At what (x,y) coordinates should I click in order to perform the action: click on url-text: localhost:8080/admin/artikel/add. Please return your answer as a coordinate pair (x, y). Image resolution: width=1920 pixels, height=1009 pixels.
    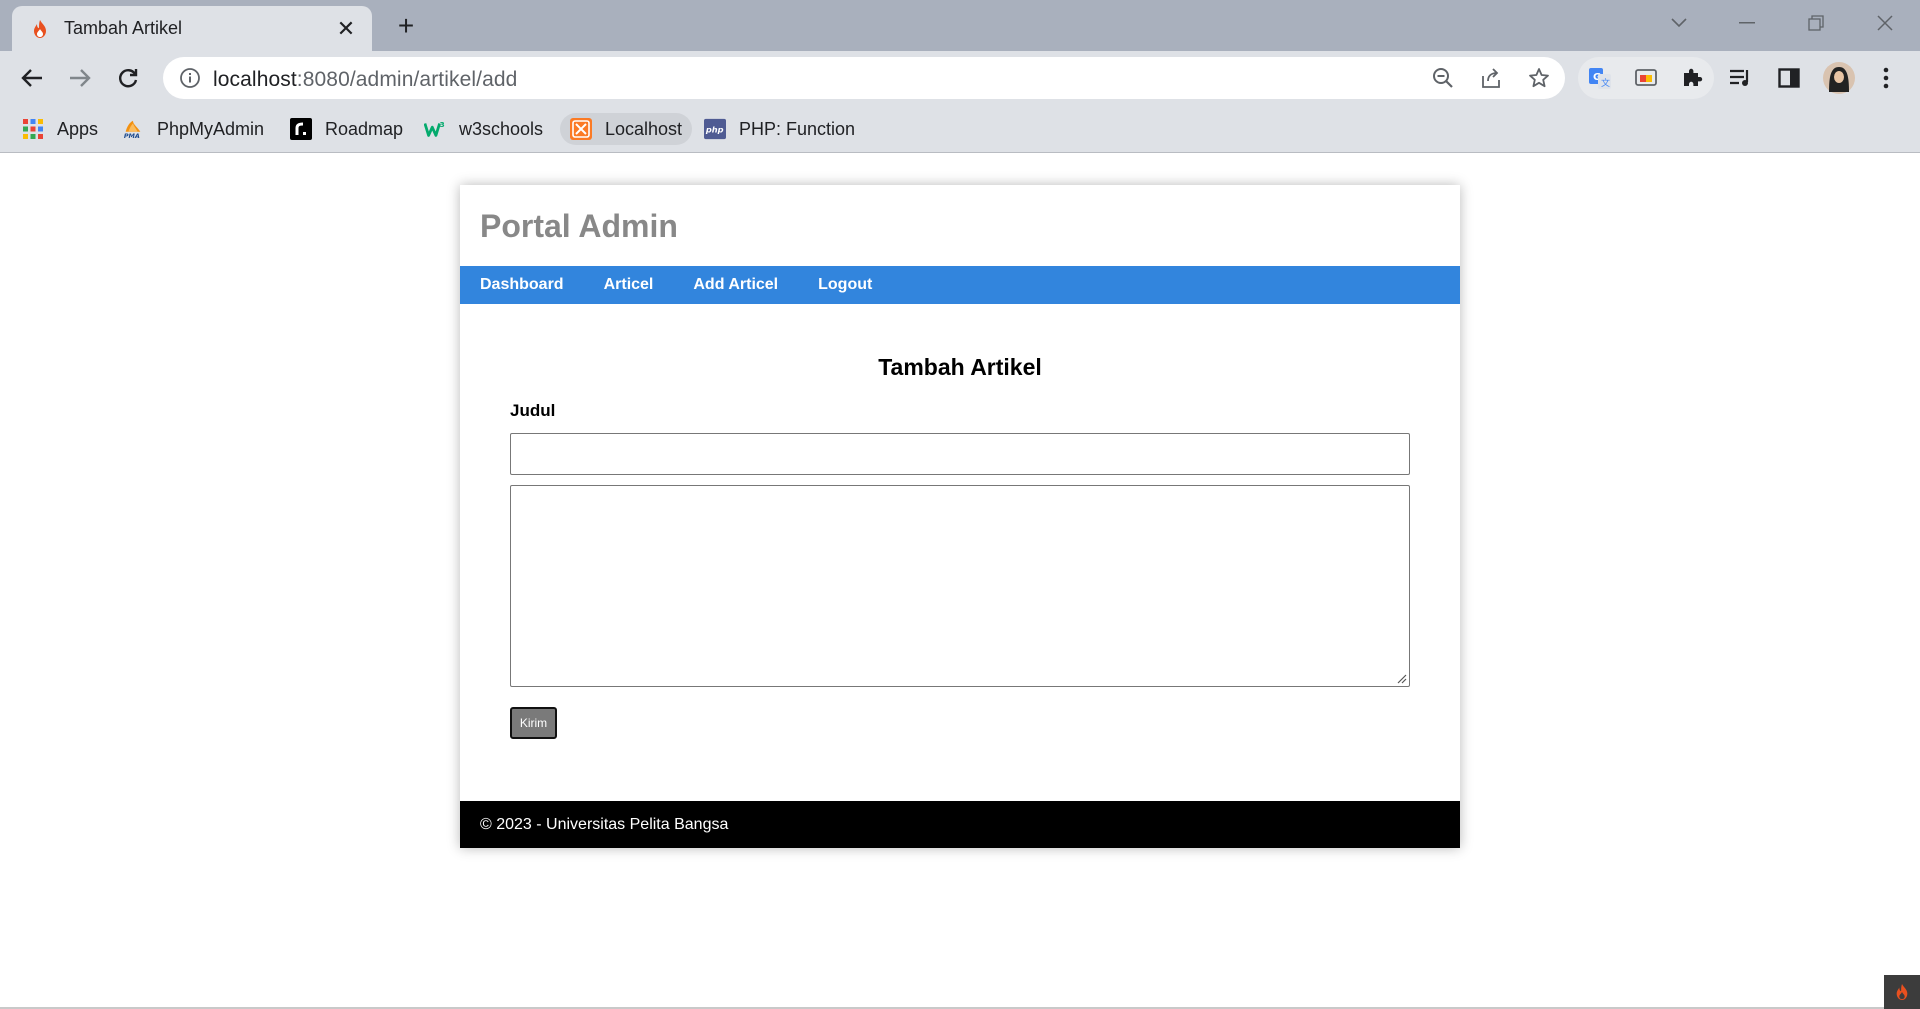
    Looking at the image, I should click on (365, 80).